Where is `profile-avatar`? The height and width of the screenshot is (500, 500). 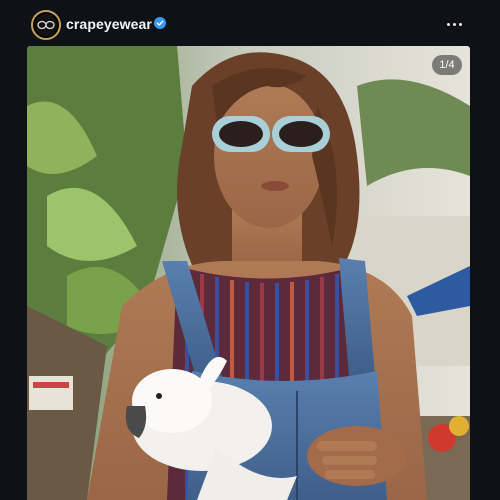 profile-avatar is located at coordinates (46, 25).